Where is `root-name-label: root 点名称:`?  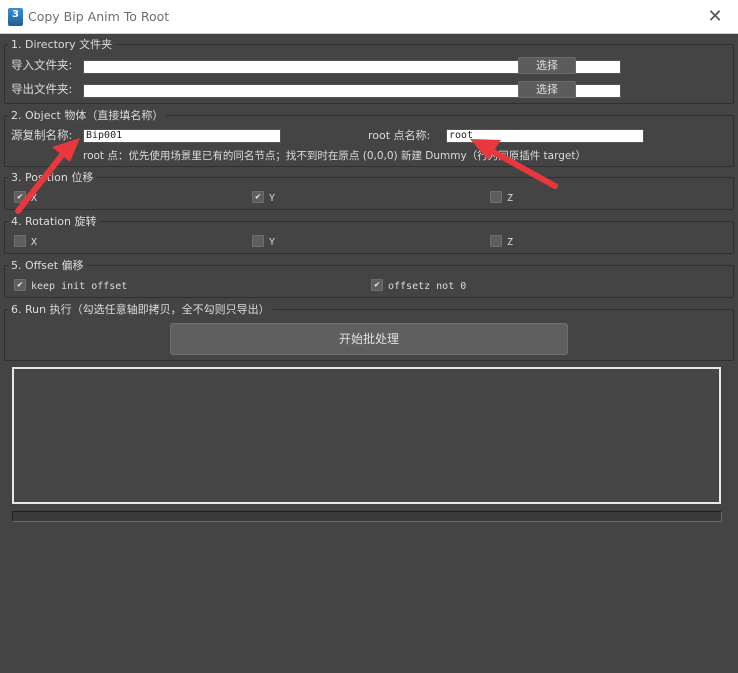
root-name-label: root 点名称: is located at coordinates (399, 135).